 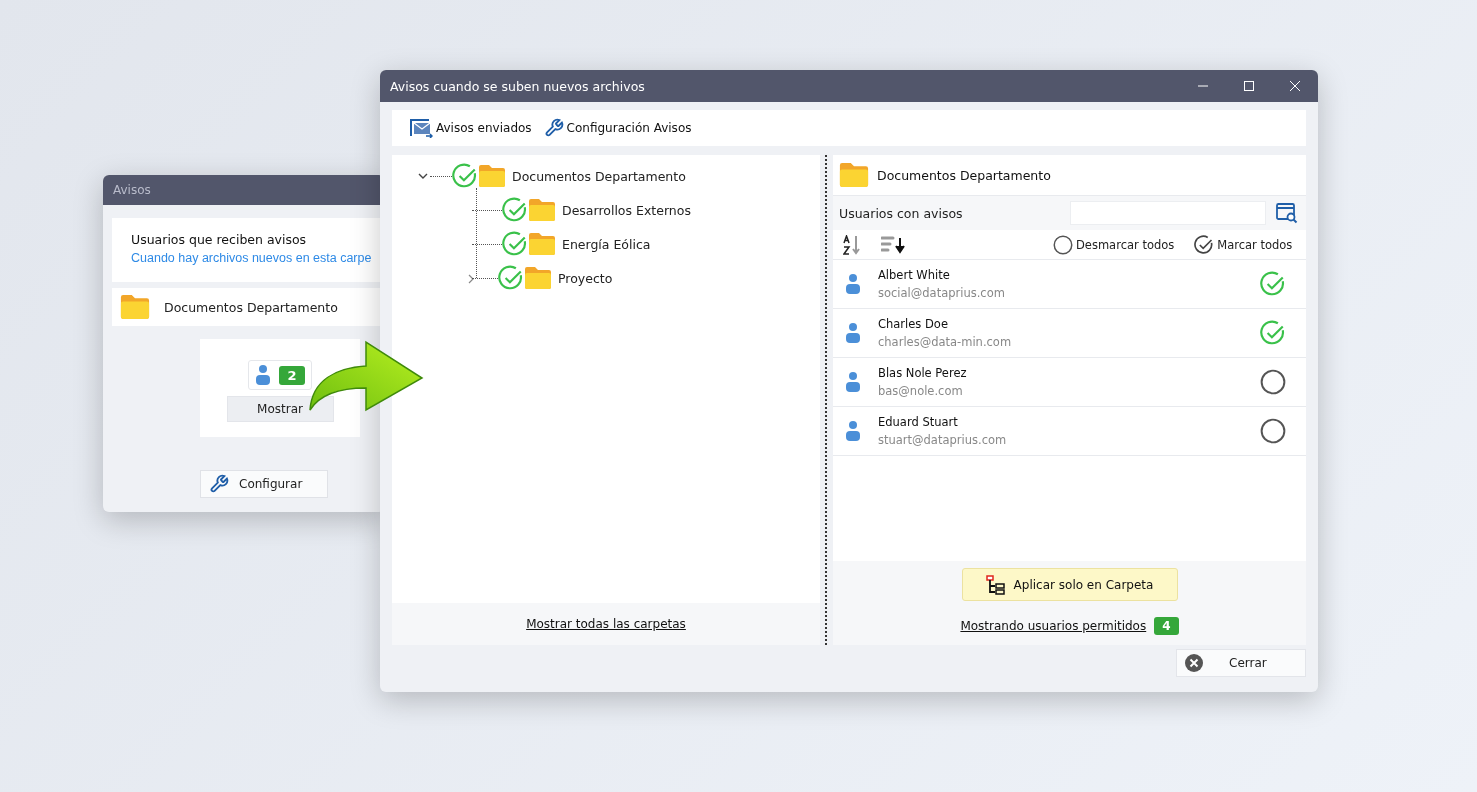 What do you see at coordinates (913, 324) in the screenshot?
I see `user-name: Charles Doe` at bounding box center [913, 324].